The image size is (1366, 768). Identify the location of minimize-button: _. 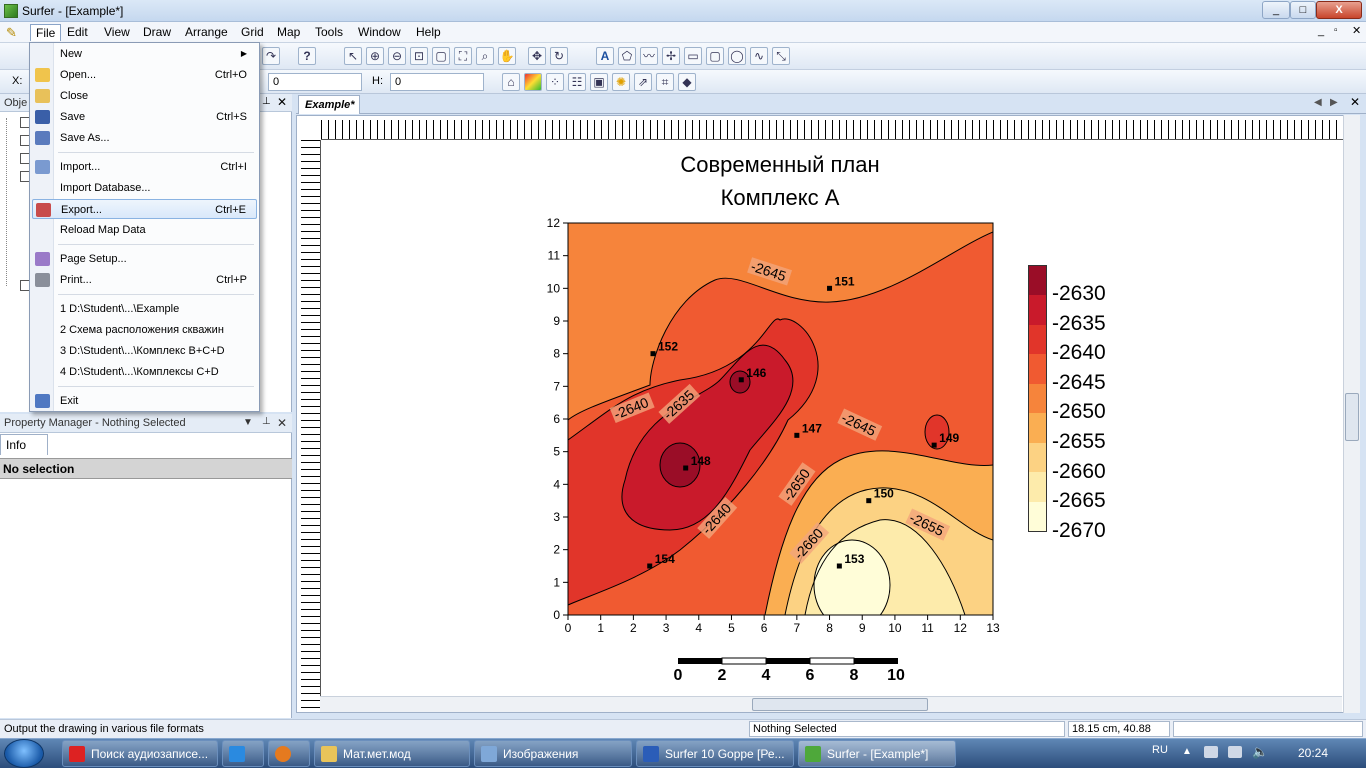
(1276, 10).